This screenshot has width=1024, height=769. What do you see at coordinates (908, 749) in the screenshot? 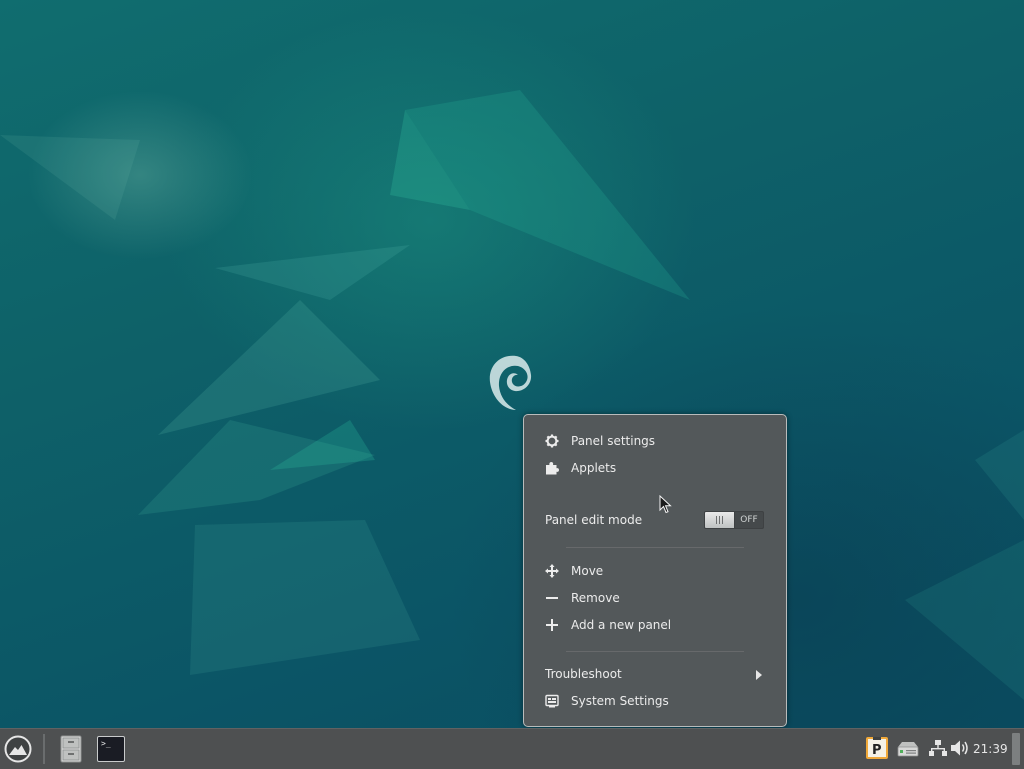
I see `removable-drive-icon` at bounding box center [908, 749].